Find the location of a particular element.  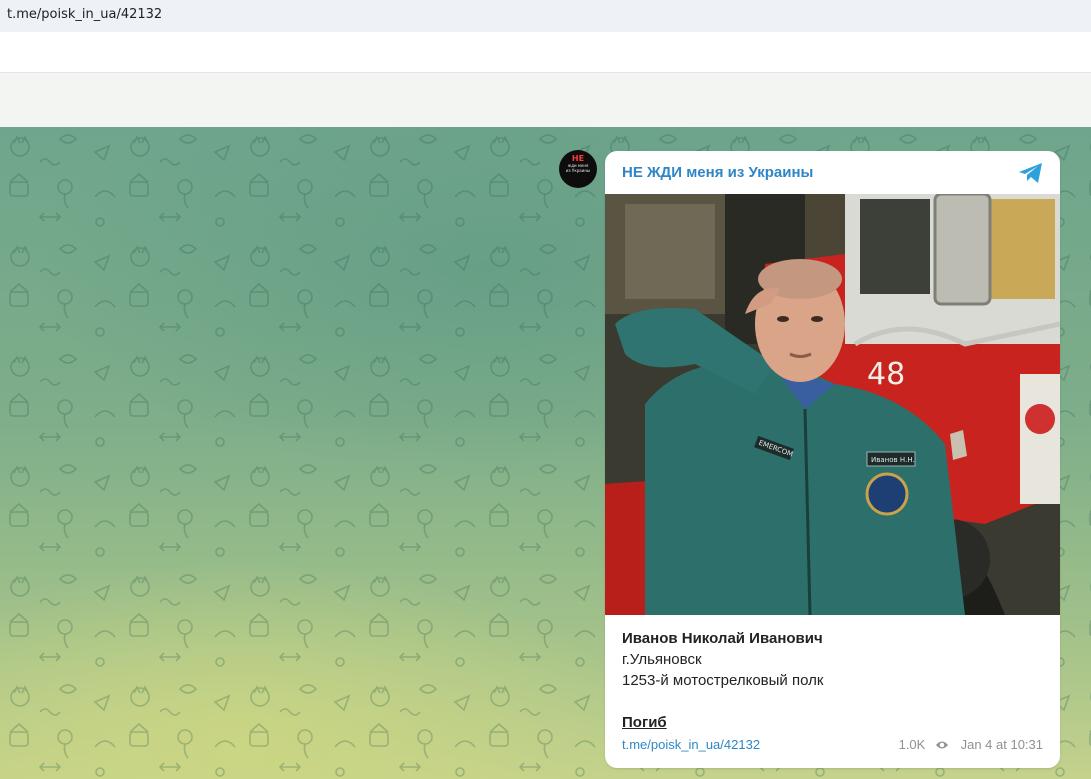

message-header: НЕ ЖДИ меня из Украины is located at coordinates (832, 172).